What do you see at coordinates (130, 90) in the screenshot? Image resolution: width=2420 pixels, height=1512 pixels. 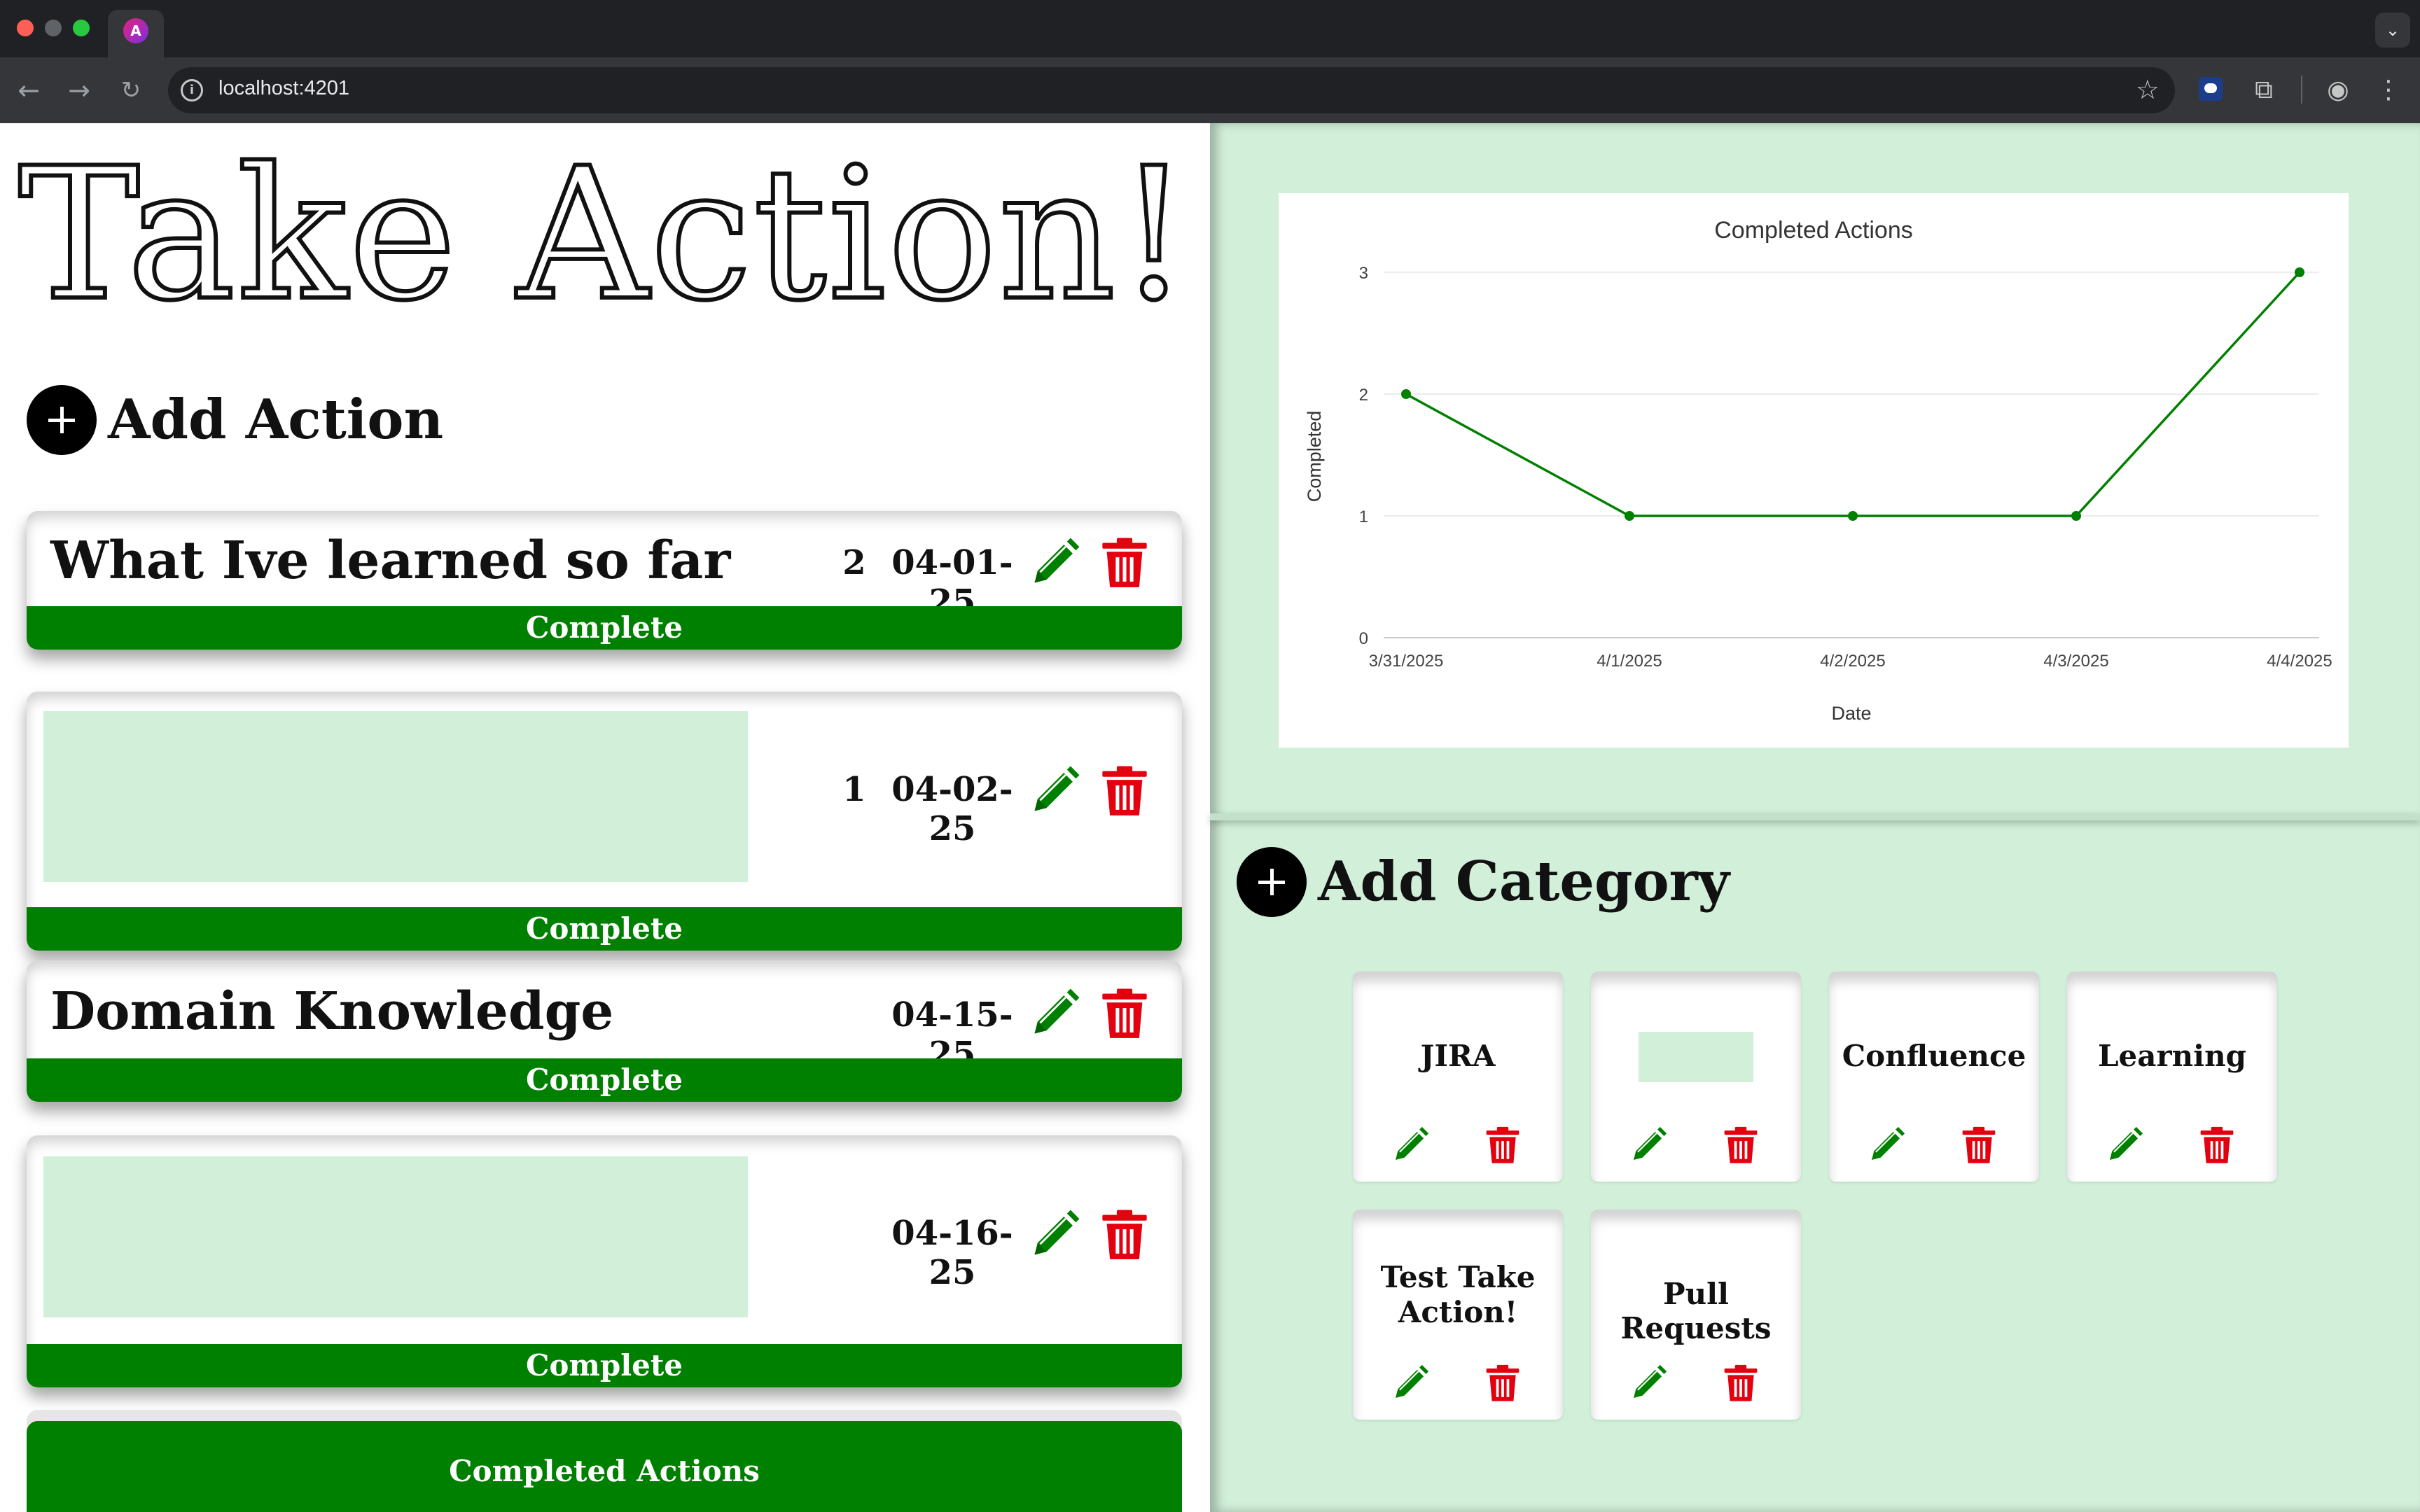 I see `reload-icon: ↻` at bounding box center [130, 90].